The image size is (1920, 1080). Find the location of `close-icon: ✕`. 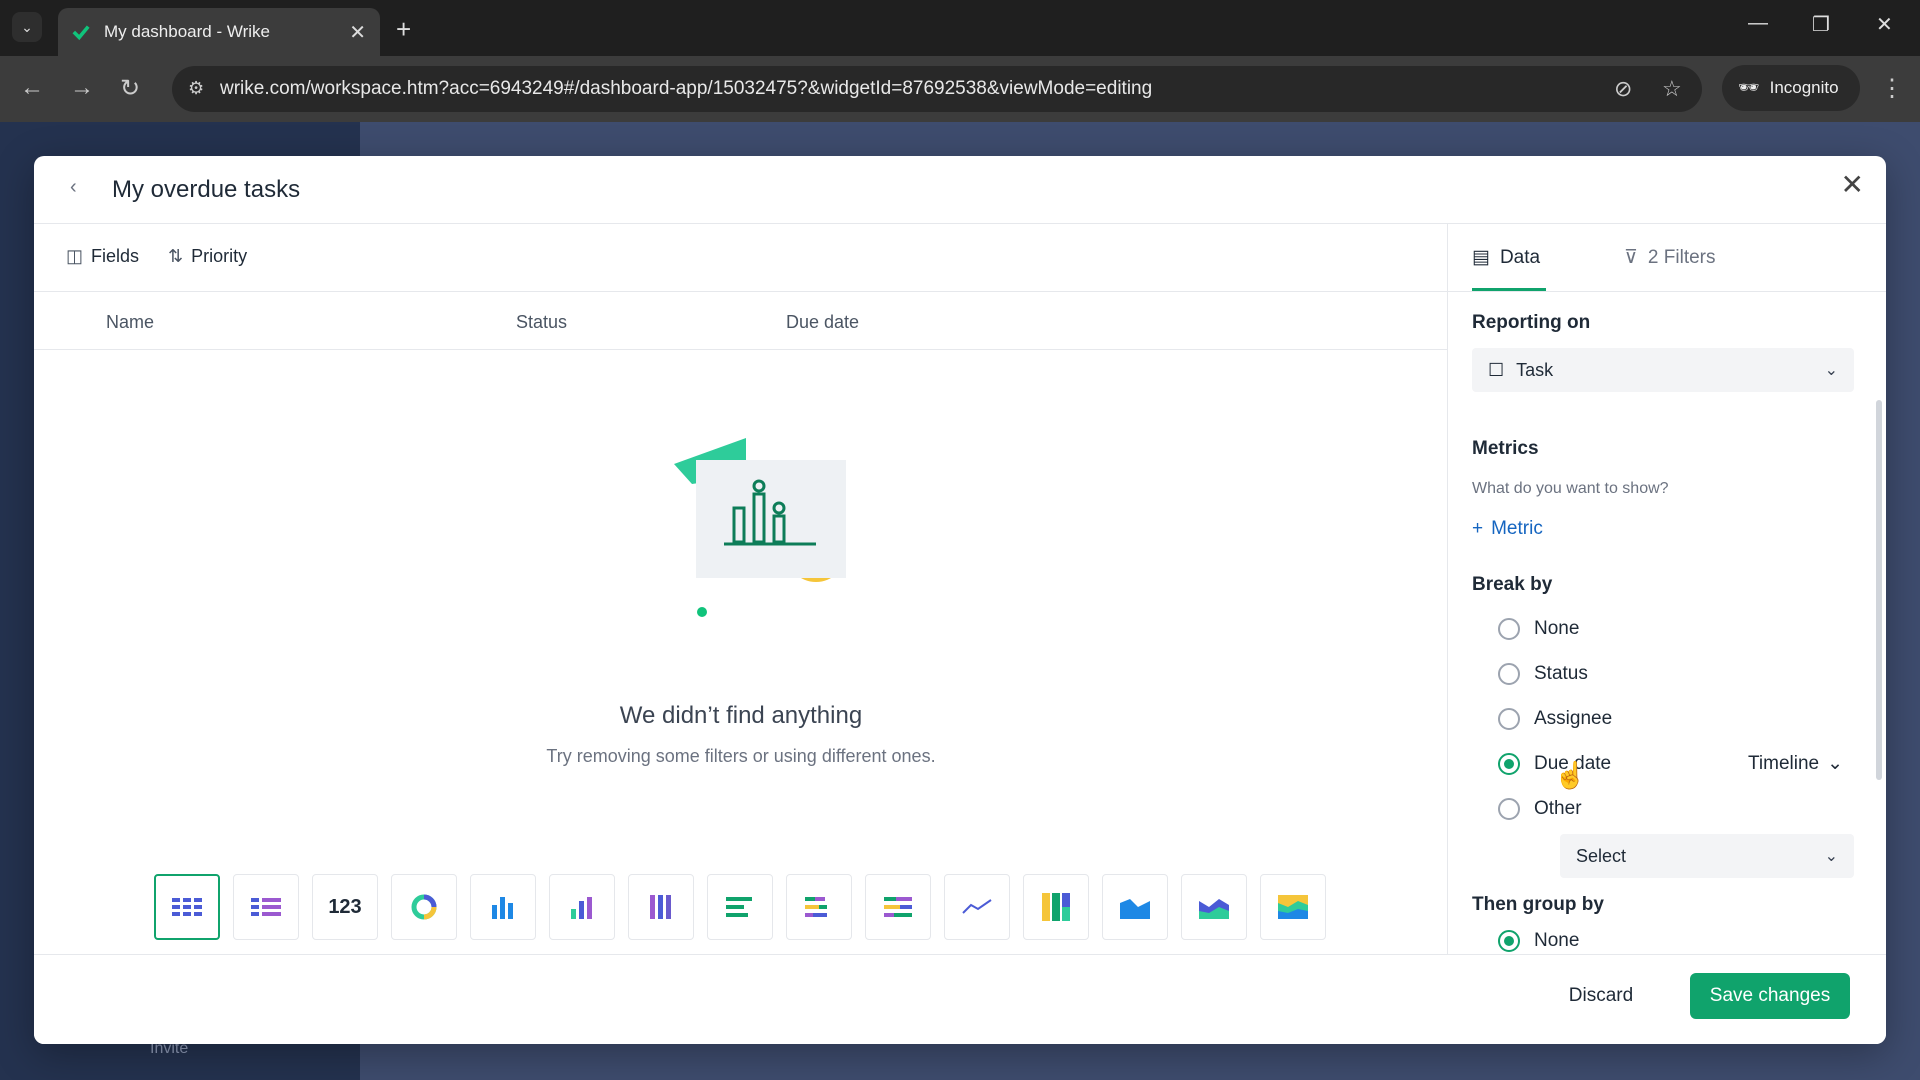

close-icon: ✕ is located at coordinates (1852, 184).